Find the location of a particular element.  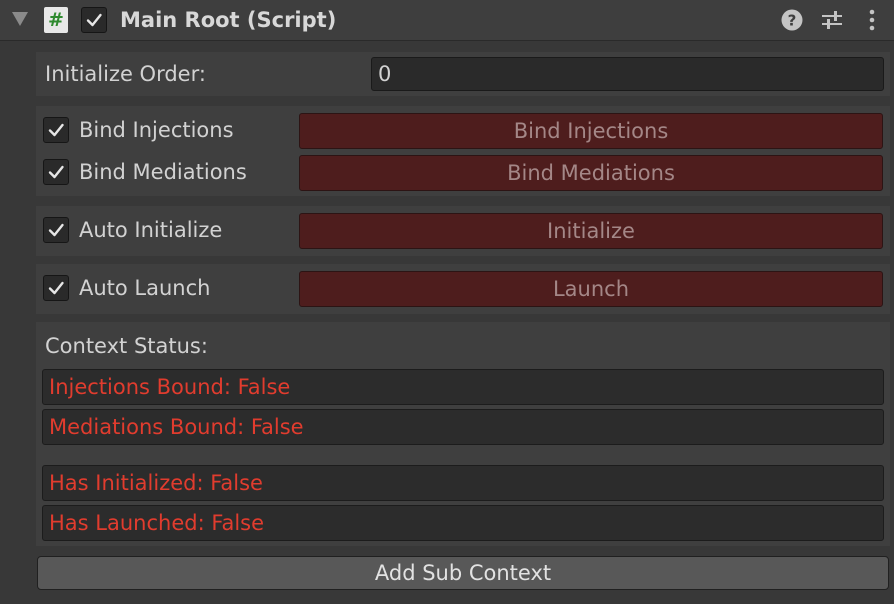

auto-initialize-checkbox is located at coordinates (56, 230).